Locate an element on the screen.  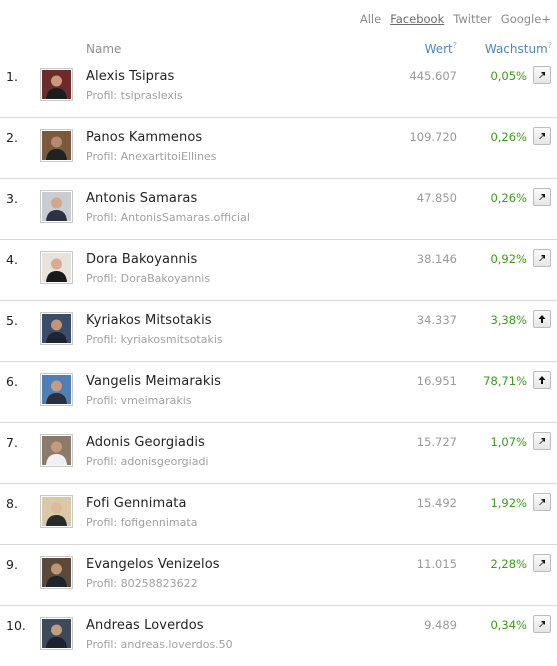
wert-value: 34.337 is located at coordinates (436, 320).